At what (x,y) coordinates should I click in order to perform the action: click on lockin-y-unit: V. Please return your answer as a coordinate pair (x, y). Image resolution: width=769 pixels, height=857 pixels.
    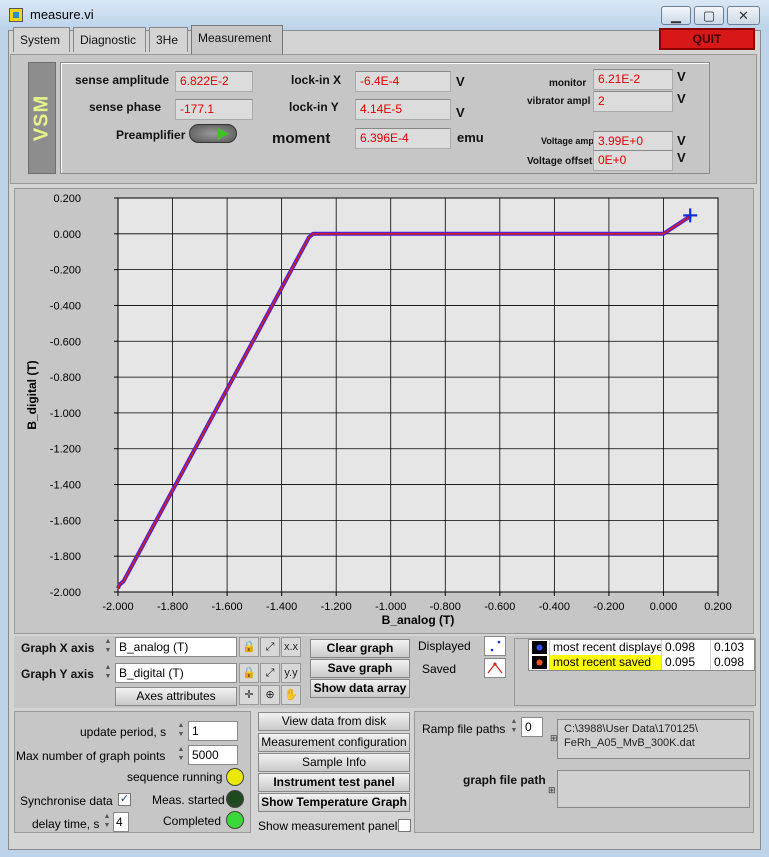
    Looking at the image, I should click on (460, 112).